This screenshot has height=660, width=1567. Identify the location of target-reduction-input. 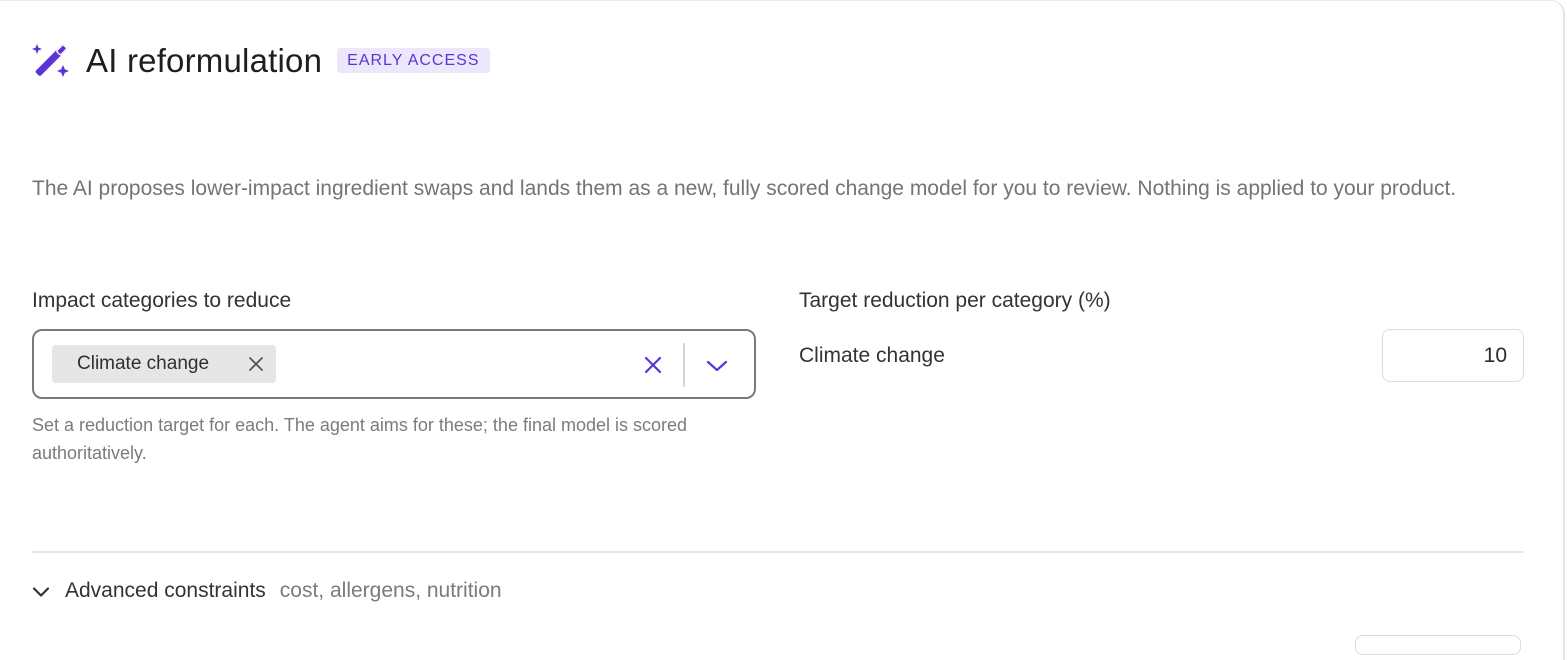
(1453, 355).